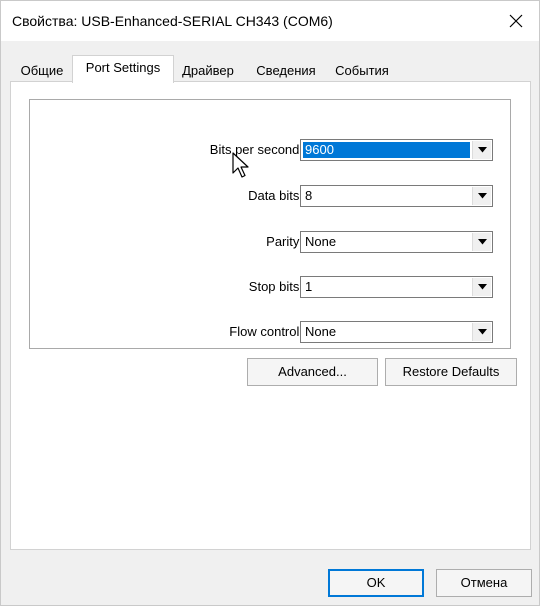 The width and height of the screenshot is (540, 606). Describe the element at coordinates (396, 287) in the screenshot. I see `stop-bits-select: 1` at that location.